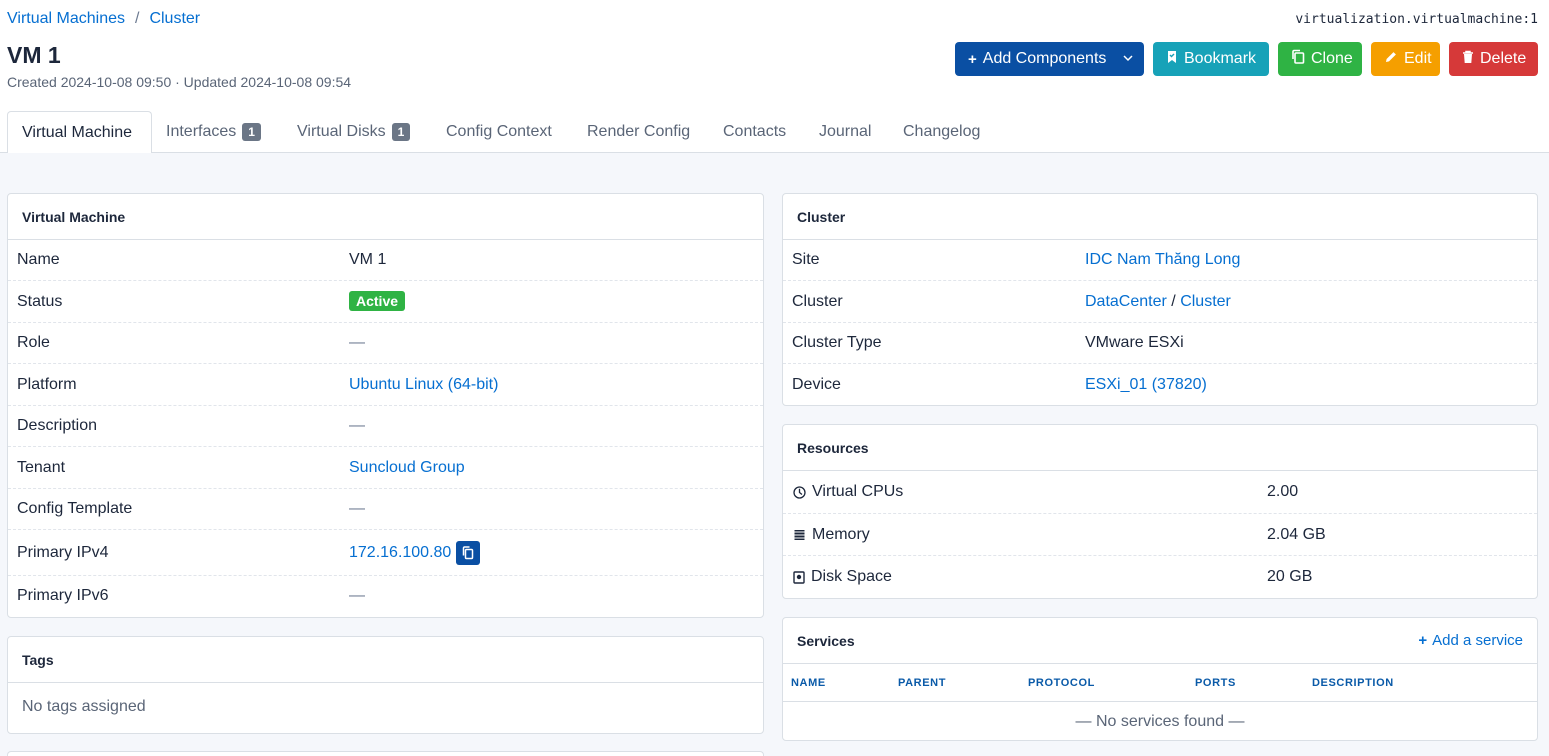 The image size is (1549, 756). What do you see at coordinates (922, 683) in the screenshot?
I see `col-parent: PARENT` at bounding box center [922, 683].